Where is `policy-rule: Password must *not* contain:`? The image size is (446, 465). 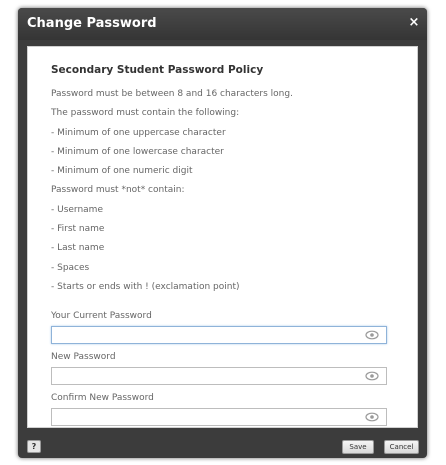
policy-rule: Password must *not* contain: is located at coordinates (118, 190).